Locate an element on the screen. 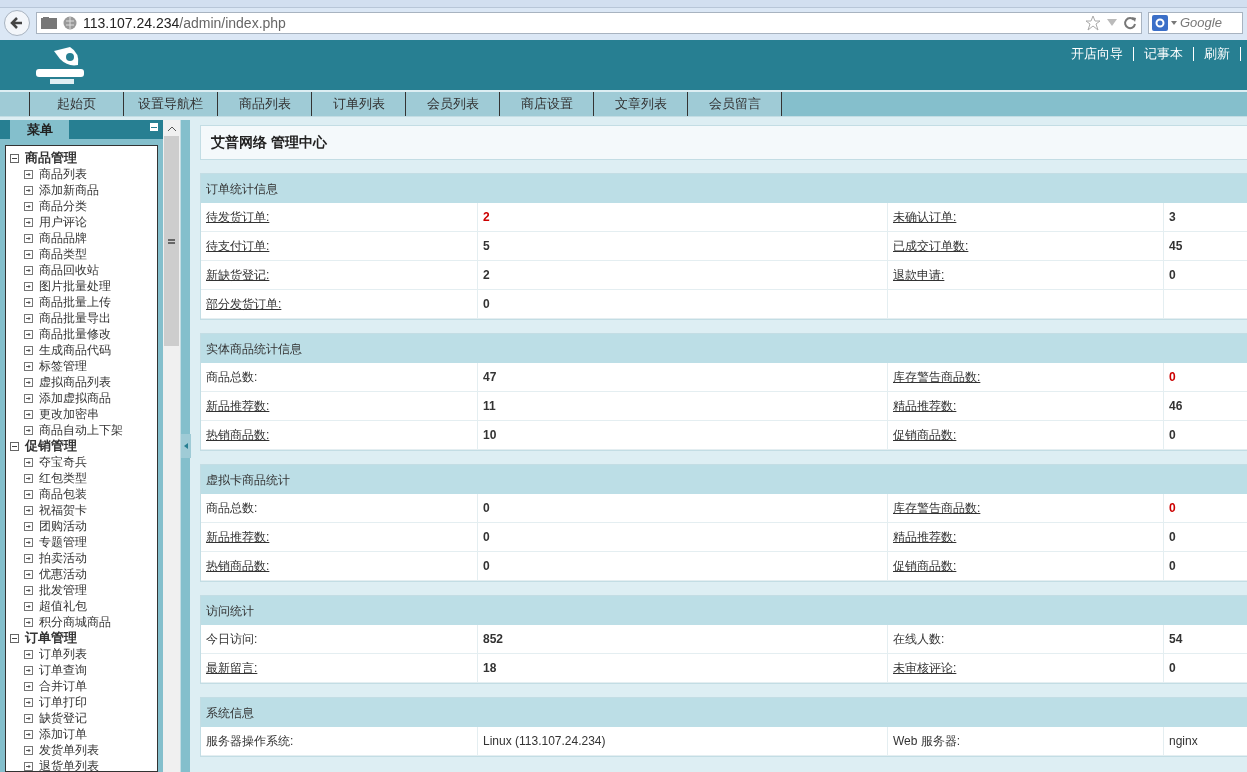 The image size is (1247, 772). menu-item: 订单查询 is located at coordinates (63, 670).